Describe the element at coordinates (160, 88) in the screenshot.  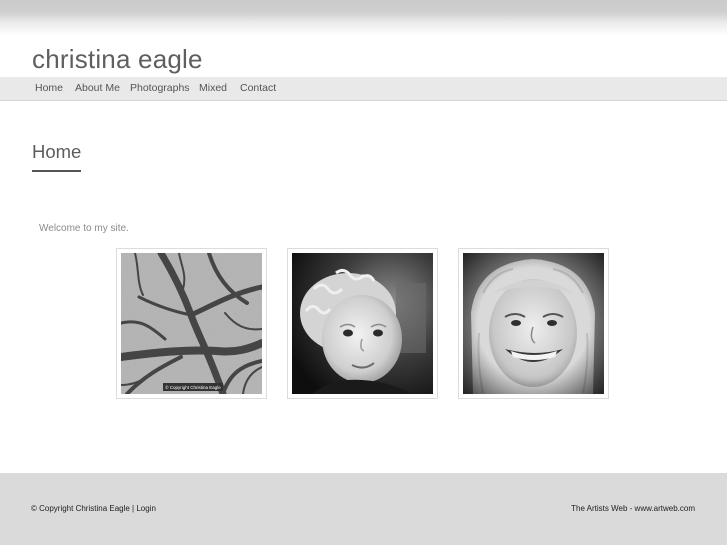
I see `nav-item-photographs: Photographs` at that location.